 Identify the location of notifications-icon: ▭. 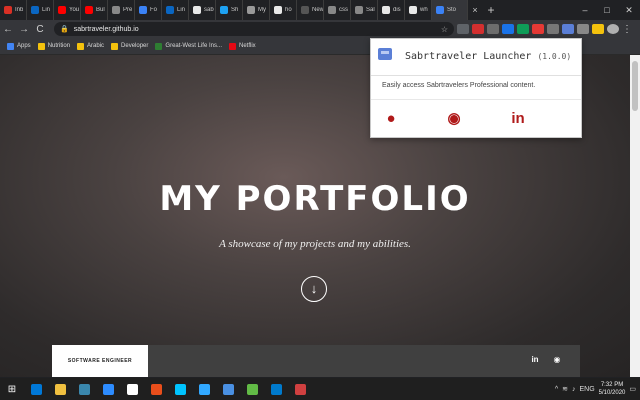
(632, 389).